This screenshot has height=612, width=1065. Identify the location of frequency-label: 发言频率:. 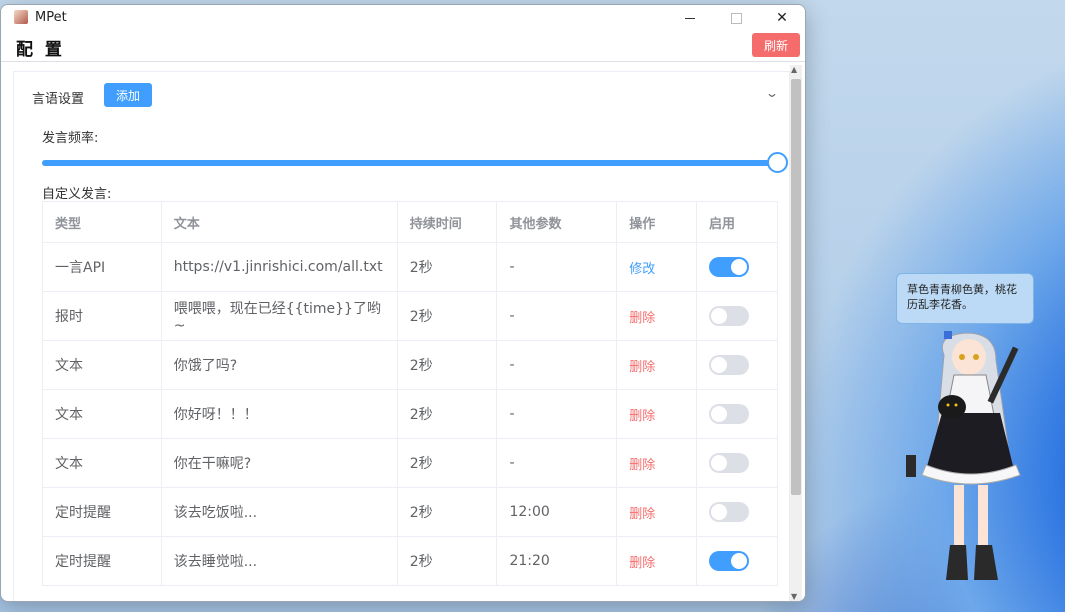
(70, 138).